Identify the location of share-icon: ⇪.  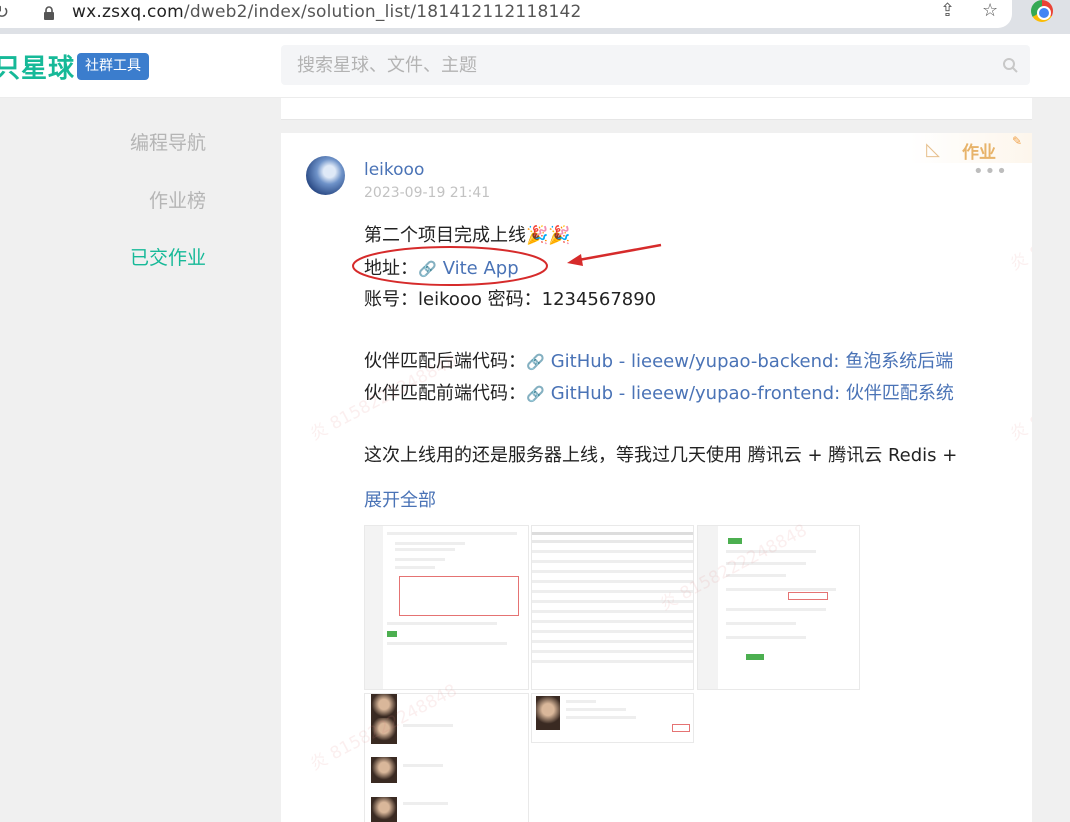
(947, 10).